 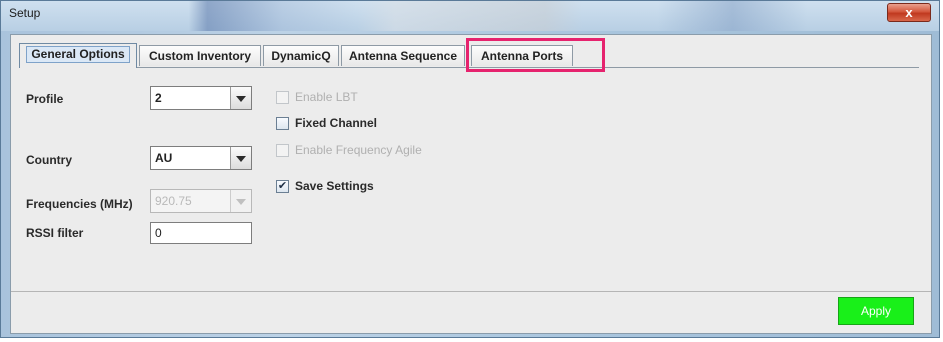 What do you see at coordinates (336, 123) in the screenshot?
I see `fixed-channel-label: Fixed Channel` at bounding box center [336, 123].